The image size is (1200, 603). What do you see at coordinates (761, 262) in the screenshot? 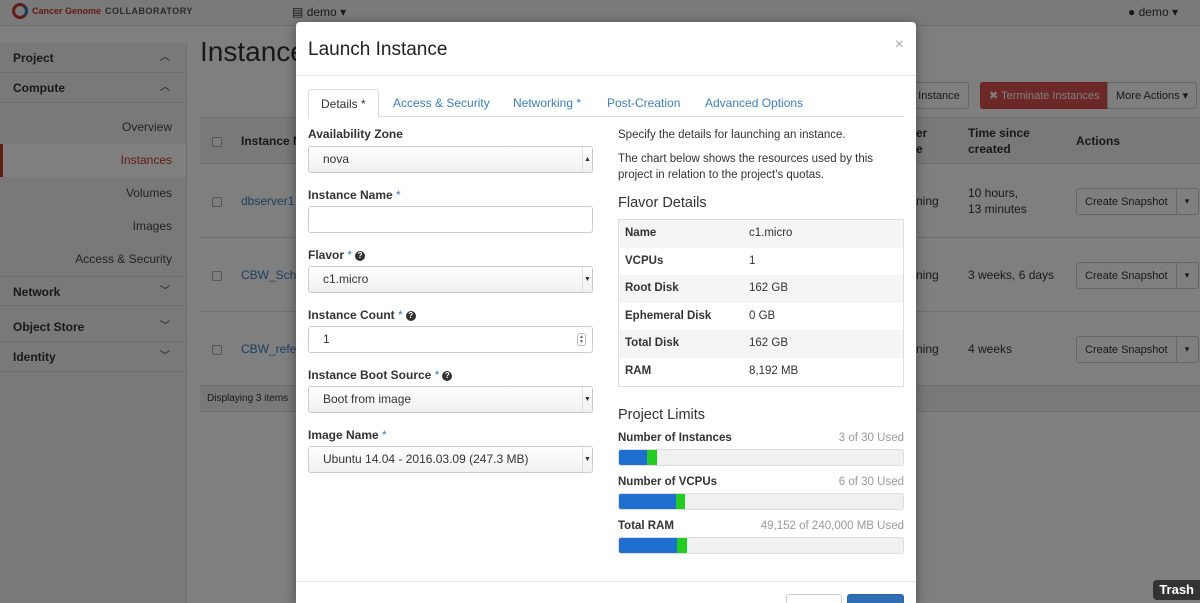
I see `table-row: VCPUs 1` at bounding box center [761, 262].